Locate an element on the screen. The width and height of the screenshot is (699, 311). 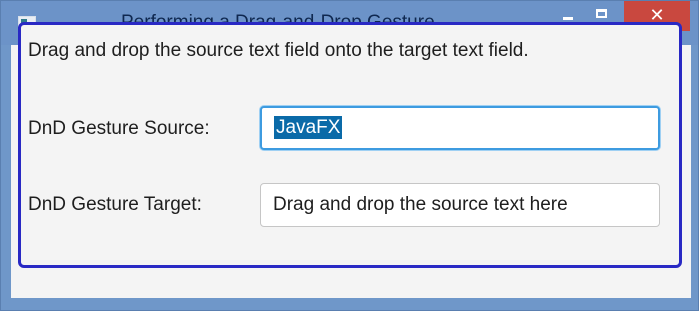
source-label: DnD Gesture Source: is located at coordinates (119, 128).